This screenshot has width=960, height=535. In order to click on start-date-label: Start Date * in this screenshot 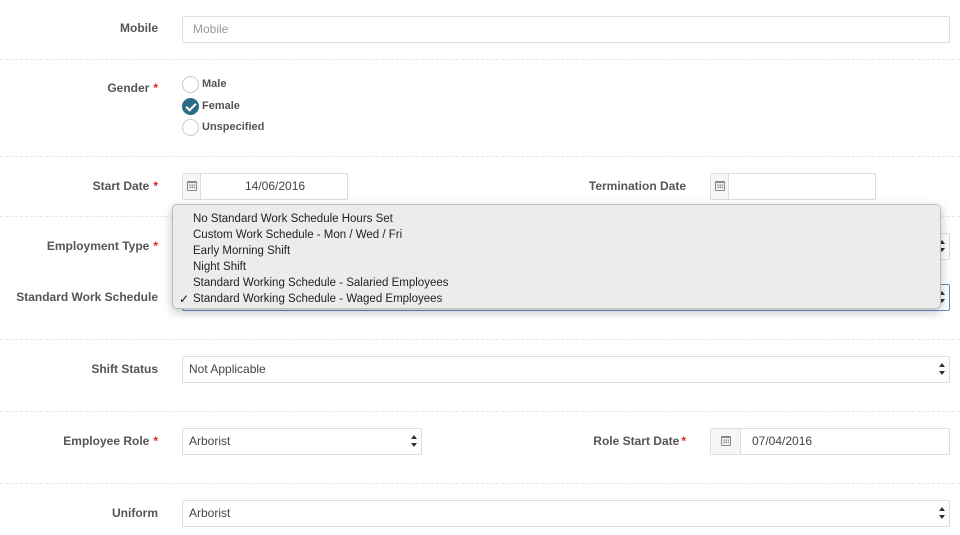, I will do `click(125, 186)`.